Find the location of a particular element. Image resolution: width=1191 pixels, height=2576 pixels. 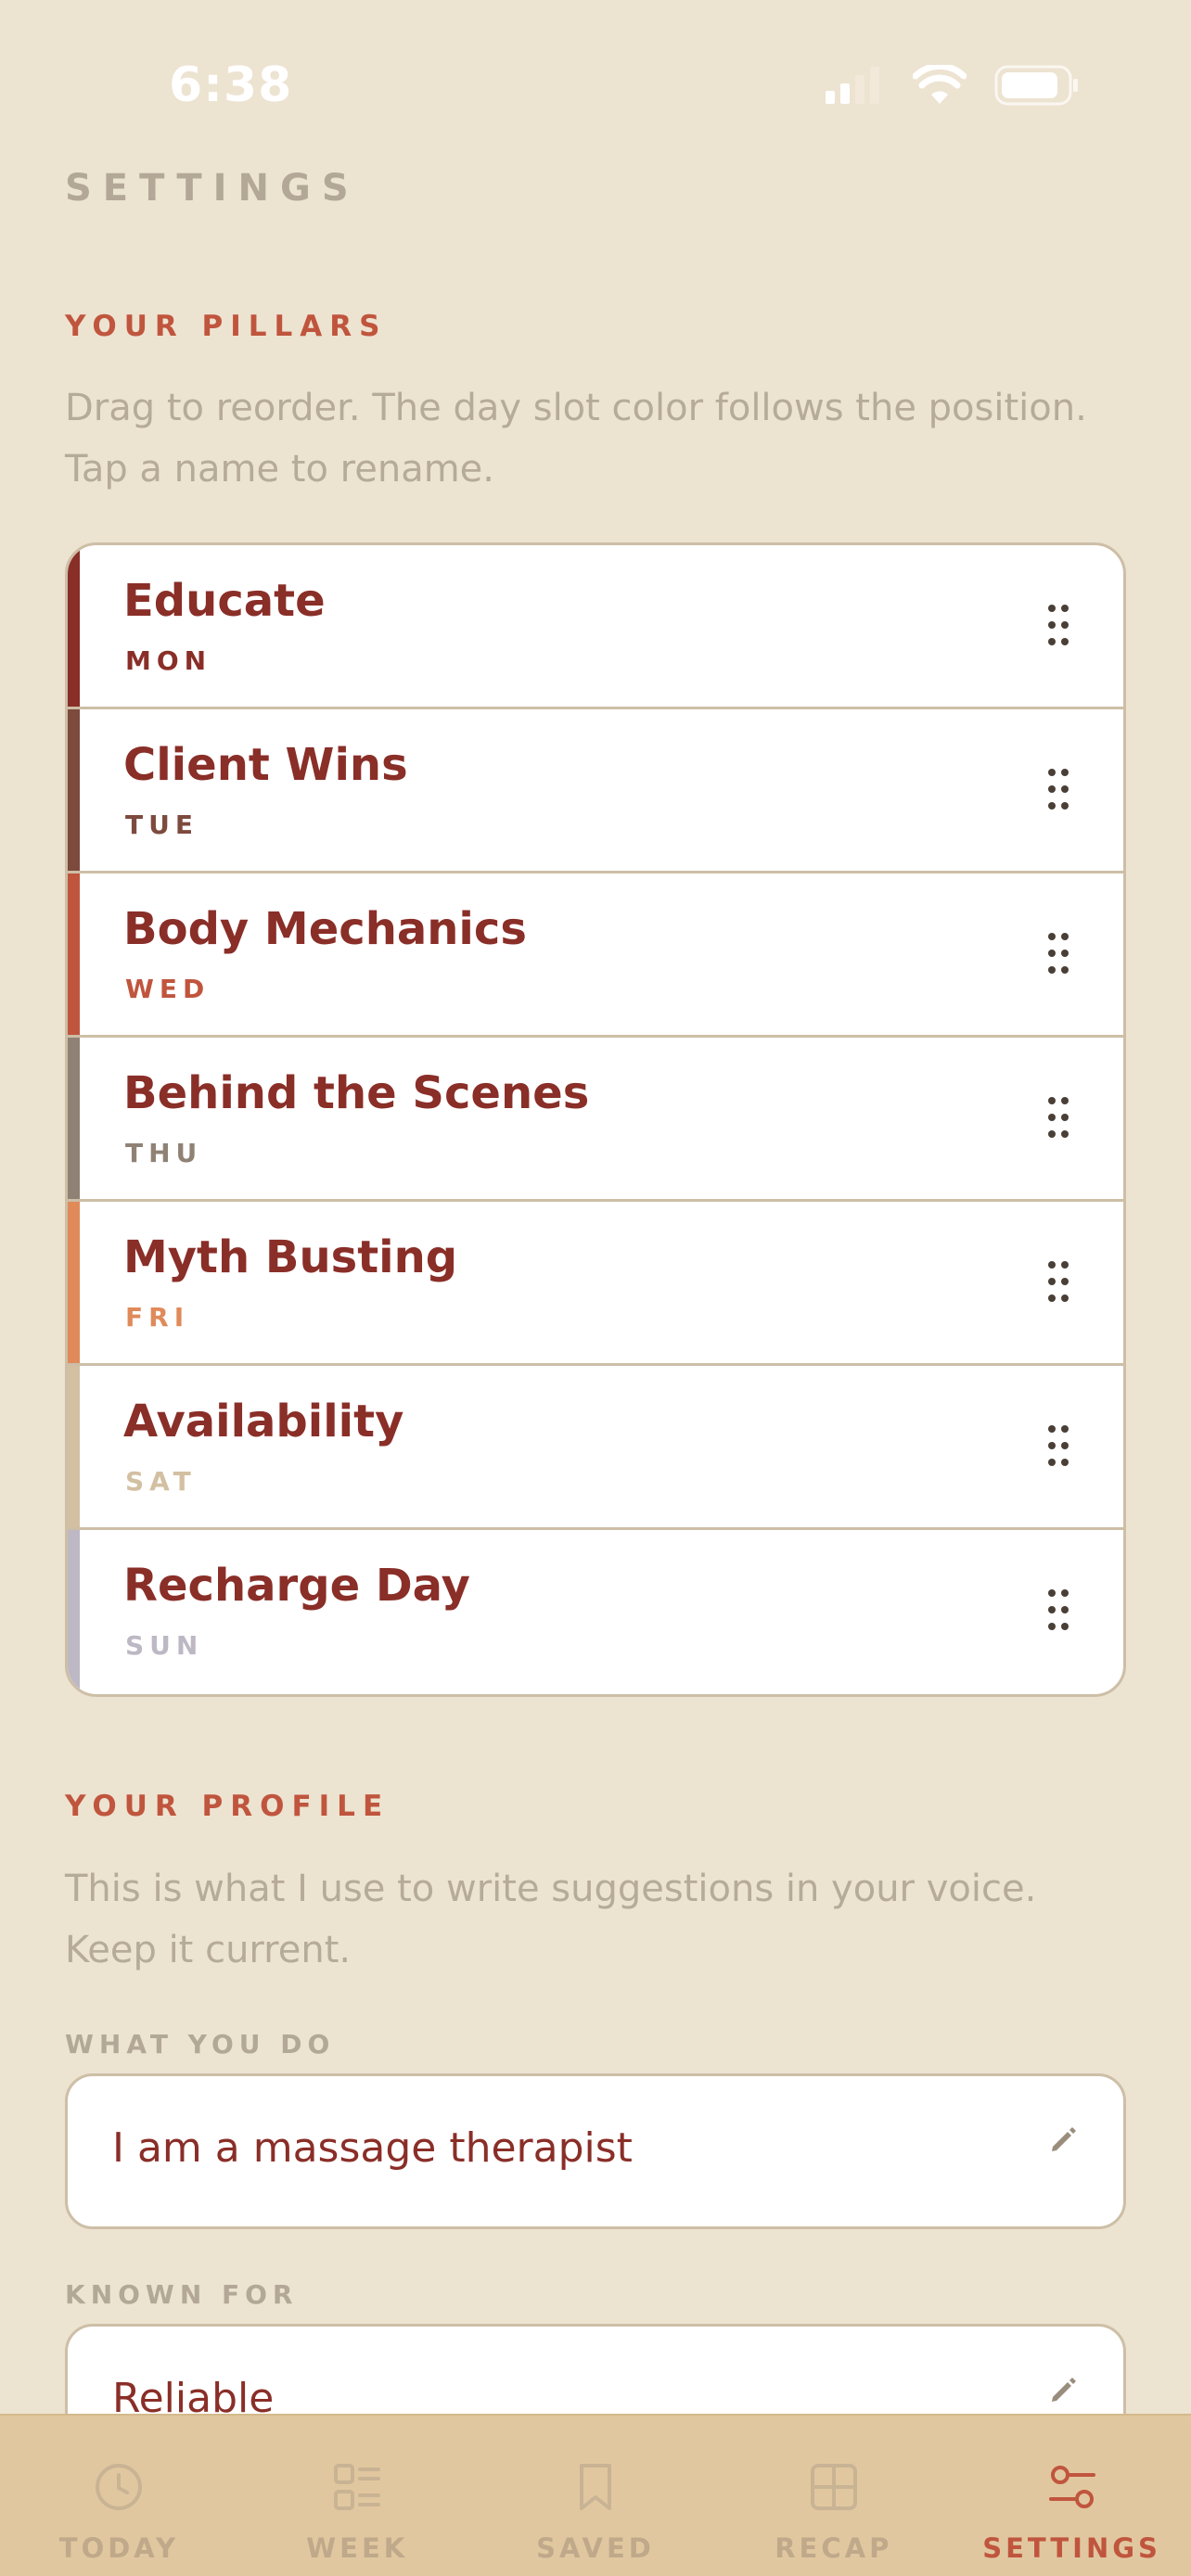

pillar-row: Behind the Scenes THU is located at coordinates (595, 1120).